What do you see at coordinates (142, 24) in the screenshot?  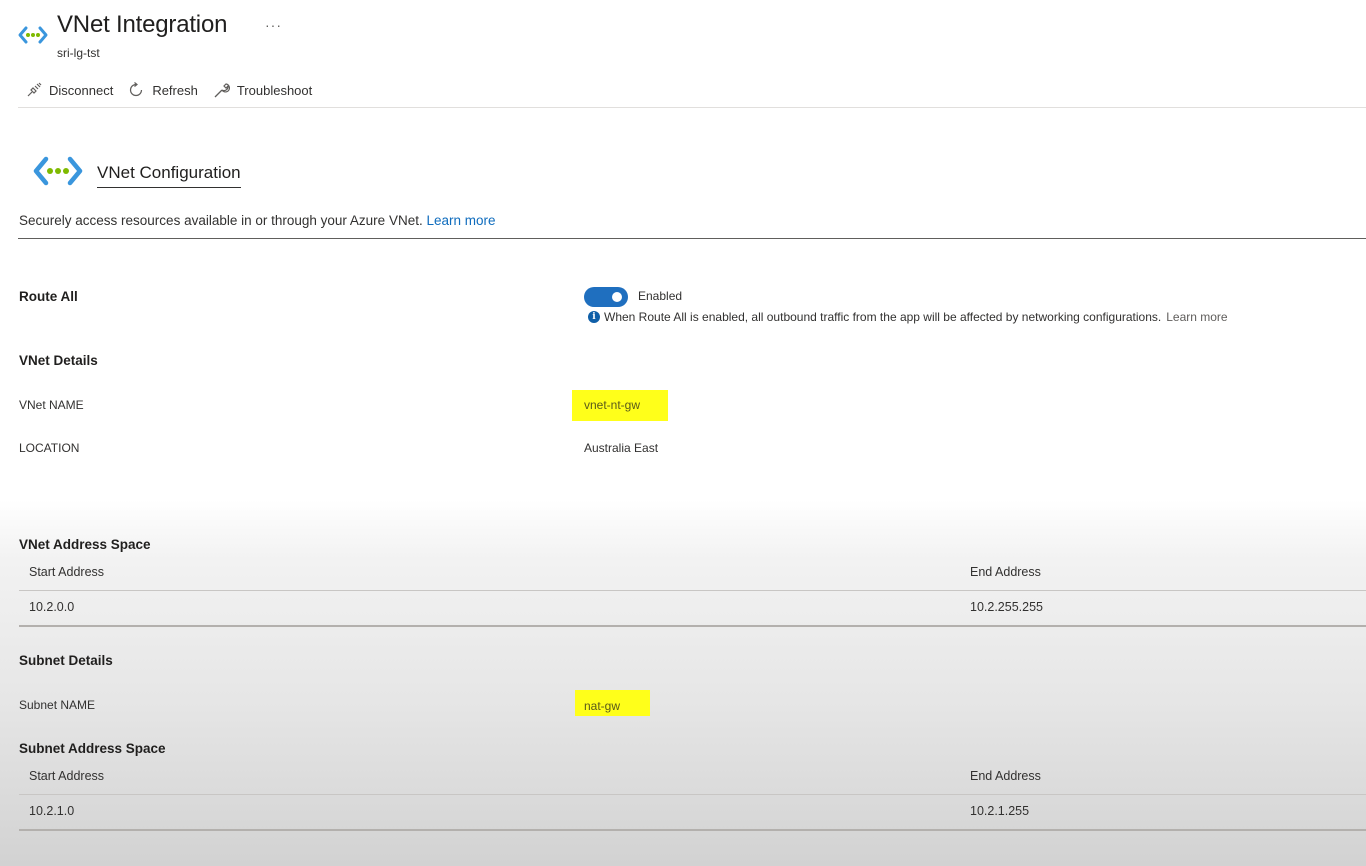 I see `page-title: VNet Integration` at bounding box center [142, 24].